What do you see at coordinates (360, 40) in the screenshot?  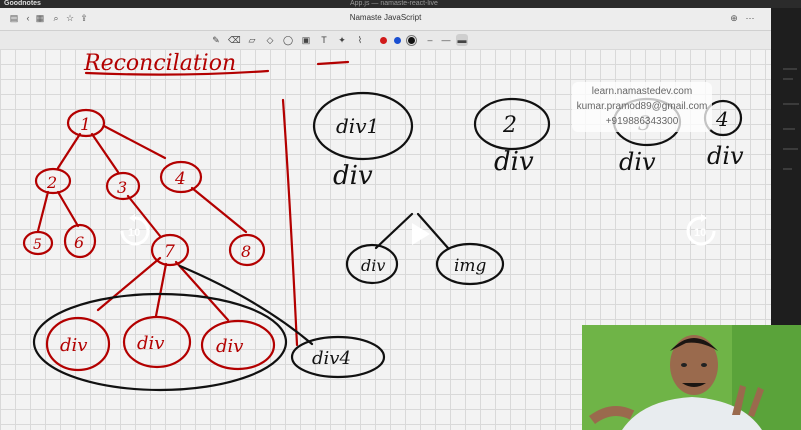 I see `laser-tool-icon: ⌇` at bounding box center [360, 40].